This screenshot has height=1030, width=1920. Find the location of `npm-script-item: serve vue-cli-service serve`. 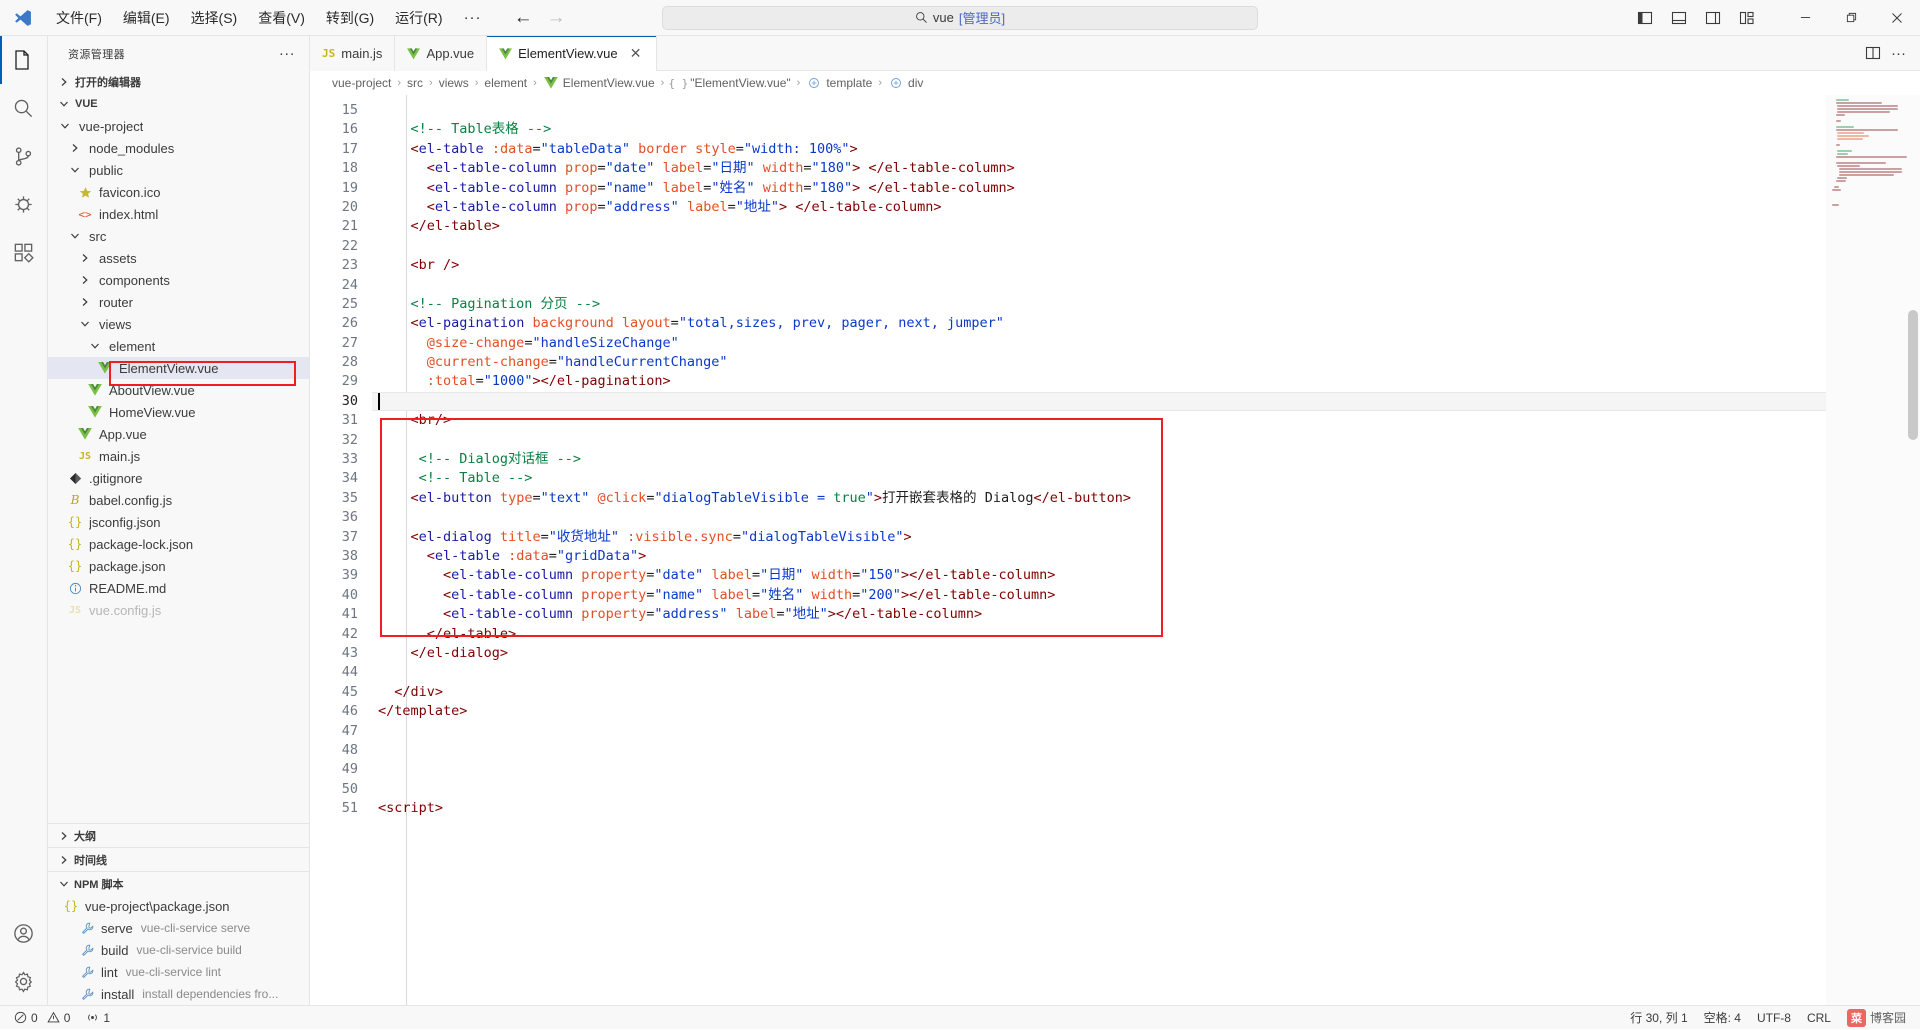

npm-script-item: serve vue-cli-service serve is located at coordinates (178, 928).